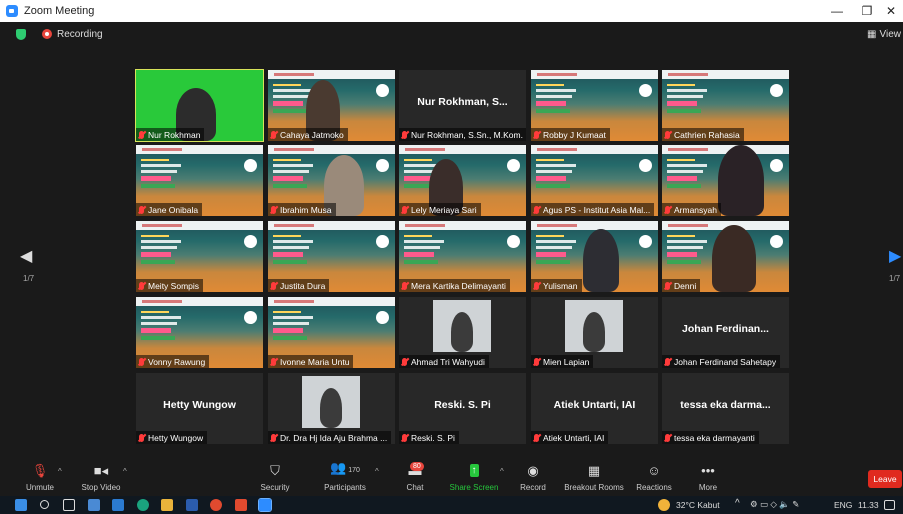  Describe the element at coordinates (21, 505) in the screenshot. I see `windows-start-icon` at that location.